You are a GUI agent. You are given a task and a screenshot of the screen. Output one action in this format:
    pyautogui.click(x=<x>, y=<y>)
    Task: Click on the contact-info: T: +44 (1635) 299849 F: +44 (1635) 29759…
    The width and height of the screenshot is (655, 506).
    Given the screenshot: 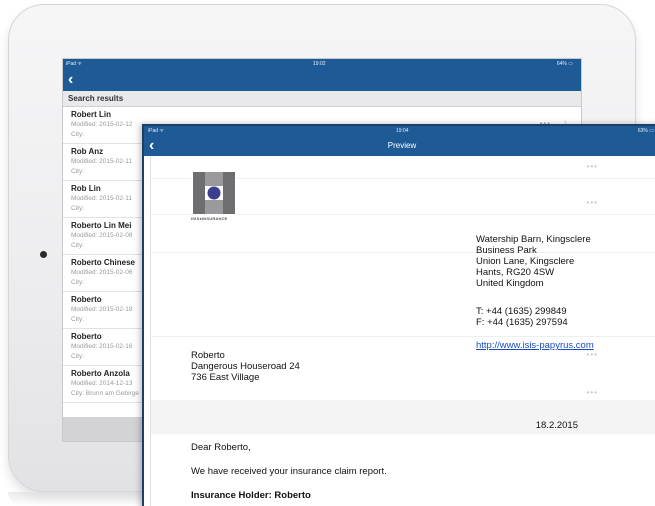 What is the action you would take?
    pyautogui.click(x=522, y=317)
    